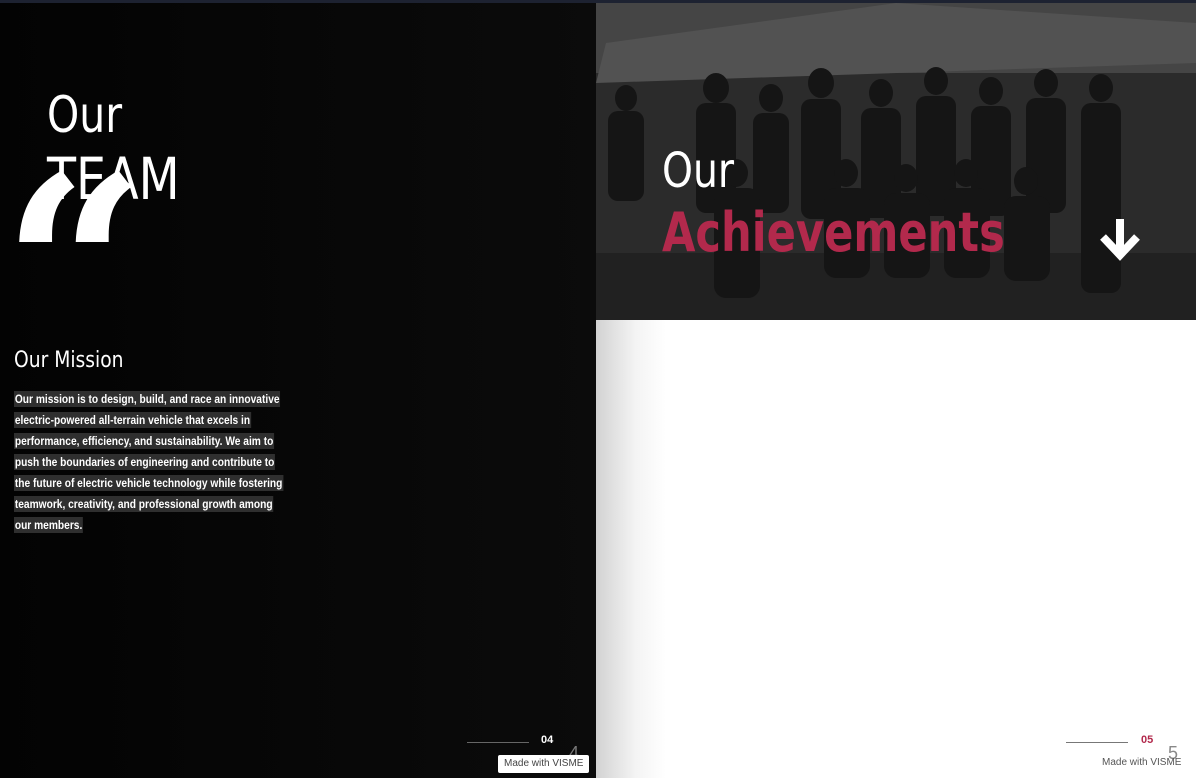 Image resolution: width=1196 pixels, height=778 pixels. What do you see at coordinates (69, 360) in the screenshot?
I see `mission-heading: Our Mission` at bounding box center [69, 360].